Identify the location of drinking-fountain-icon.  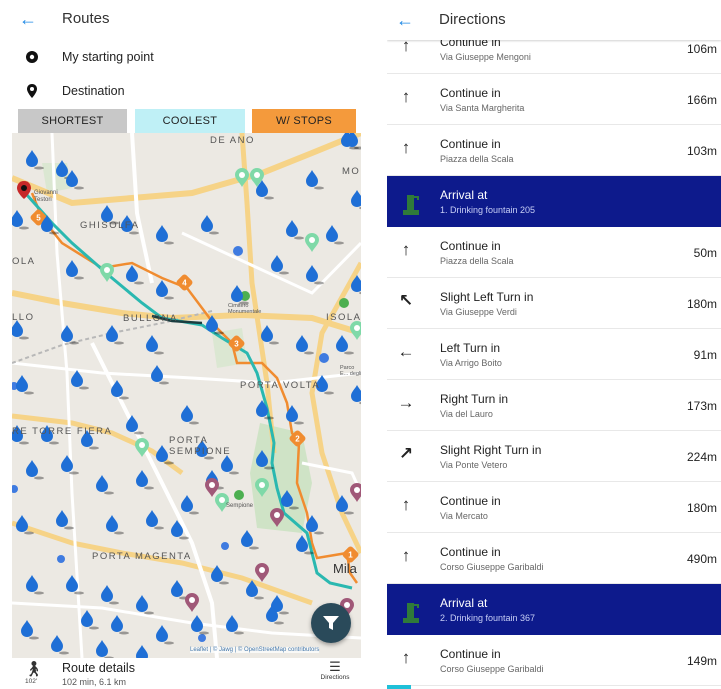
(411, 613).